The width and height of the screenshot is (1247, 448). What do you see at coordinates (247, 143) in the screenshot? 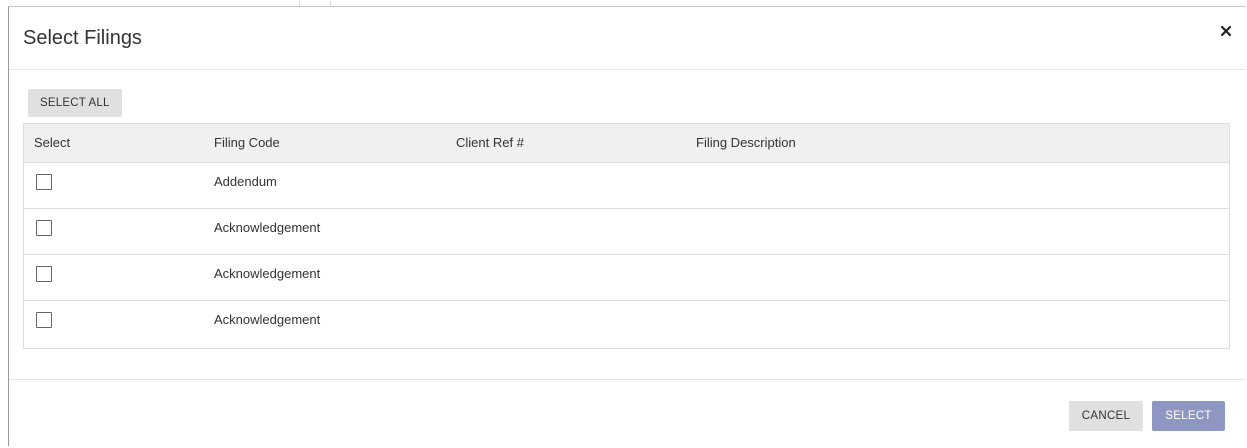
I see `column-header-filing-code: Filing Code` at bounding box center [247, 143].